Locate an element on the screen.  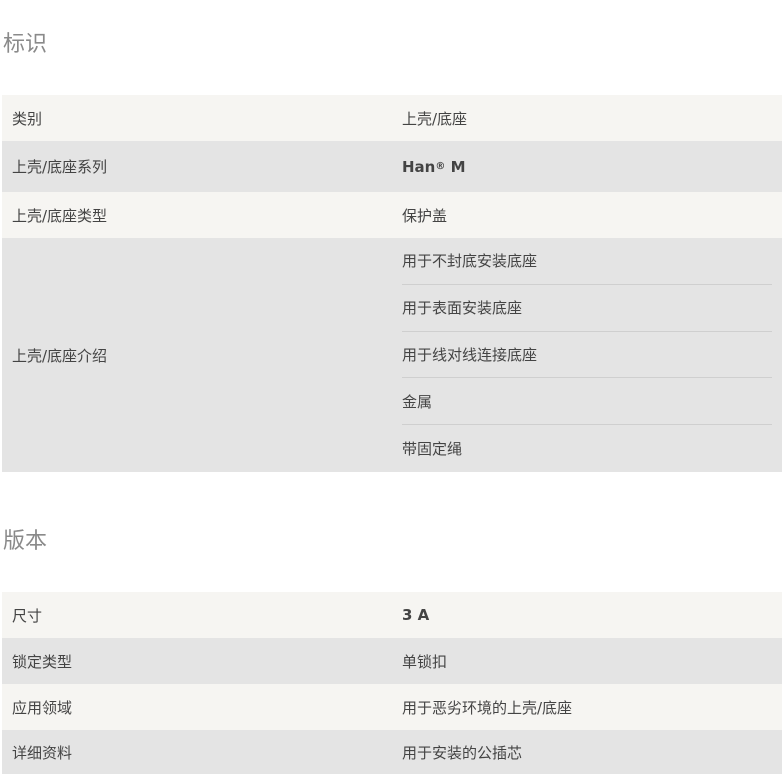
list-item: 带固定绳 is located at coordinates (432, 449).